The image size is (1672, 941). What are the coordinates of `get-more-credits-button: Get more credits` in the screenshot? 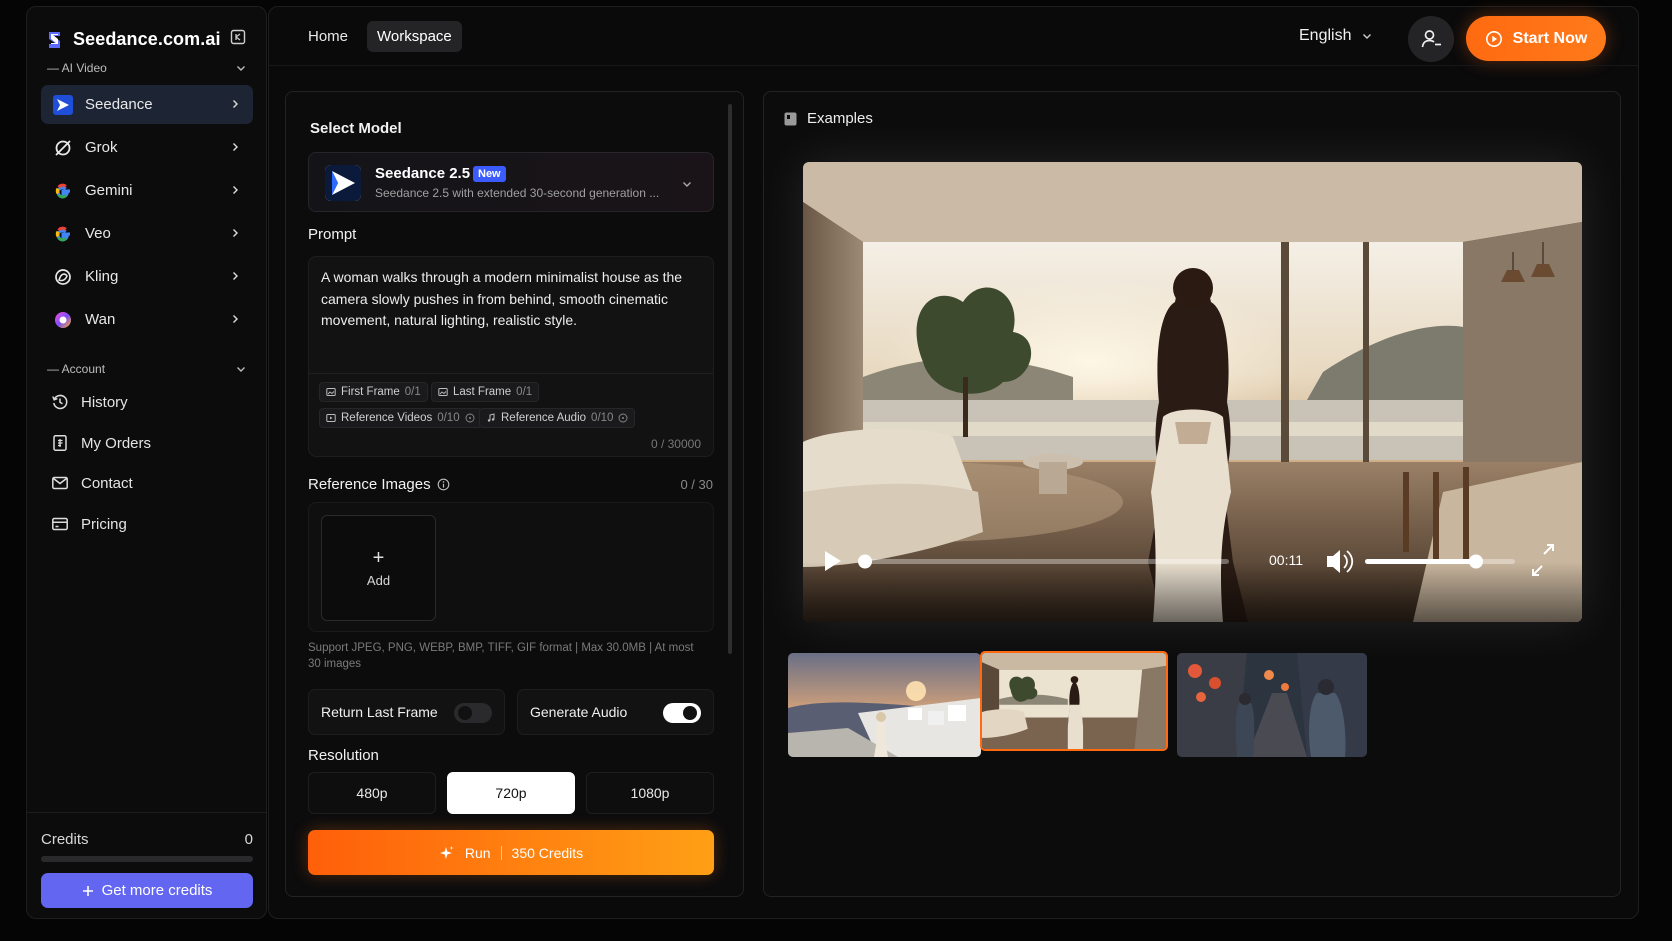 It's located at (147, 890).